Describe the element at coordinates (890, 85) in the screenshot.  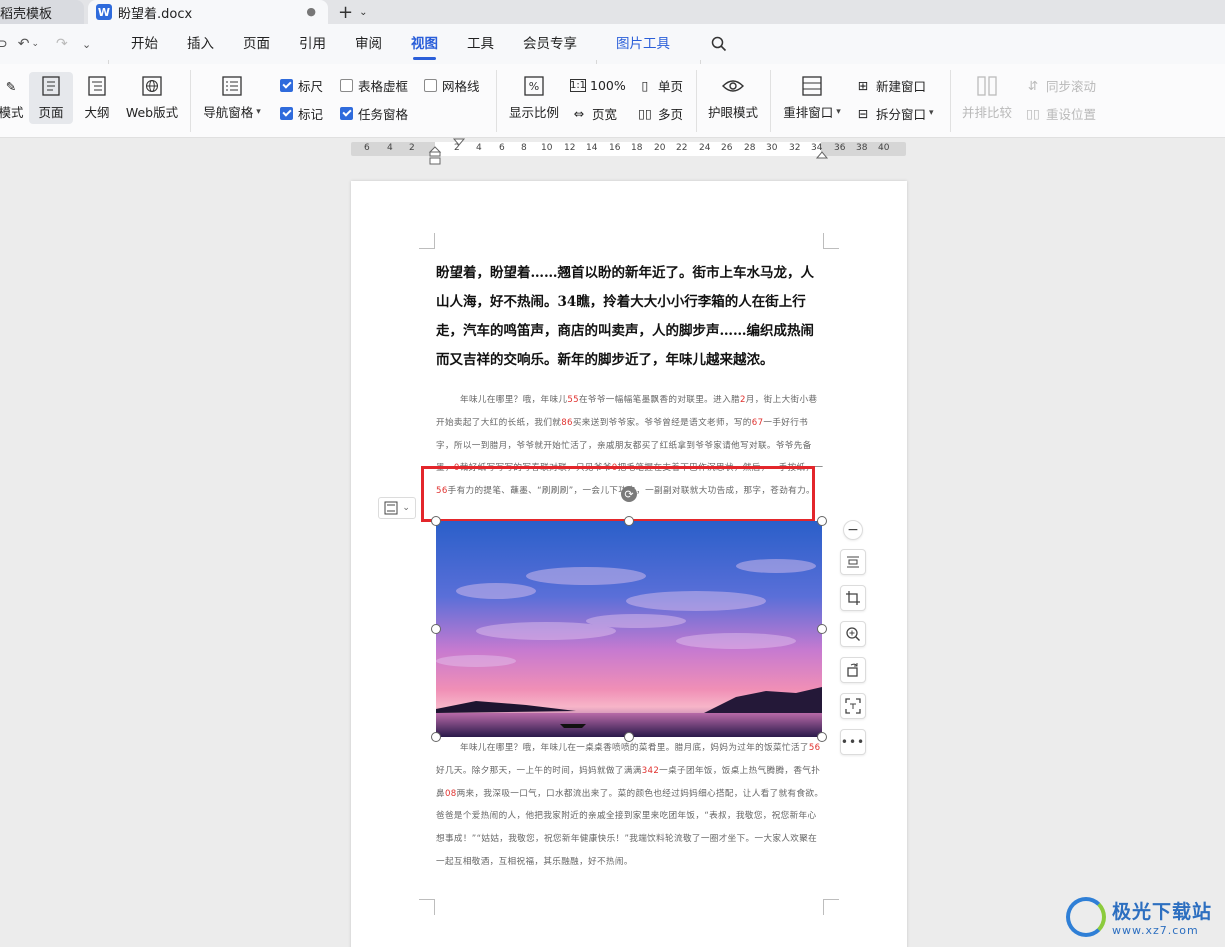
I see `new-window-button: ⊞ 新建窗口` at that location.